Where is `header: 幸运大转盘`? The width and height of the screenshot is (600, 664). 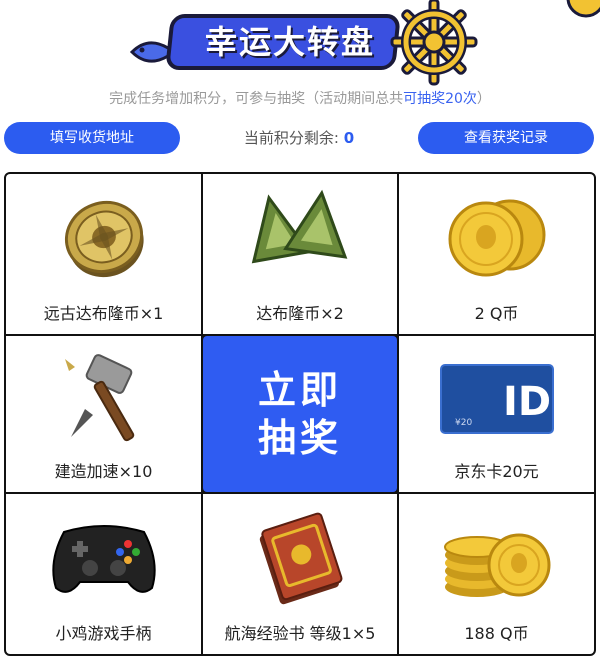
header: 幸运大转盘 is located at coordinates (300, 43).